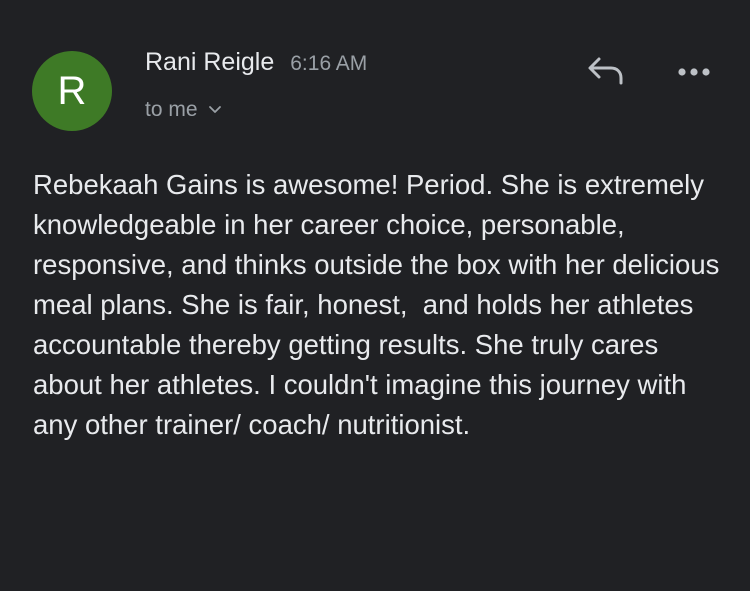 The height and width of the screenshot is (591, 750). I want to click on sender-line: Rani Reigle 6:16 AM, so click(256, 64).